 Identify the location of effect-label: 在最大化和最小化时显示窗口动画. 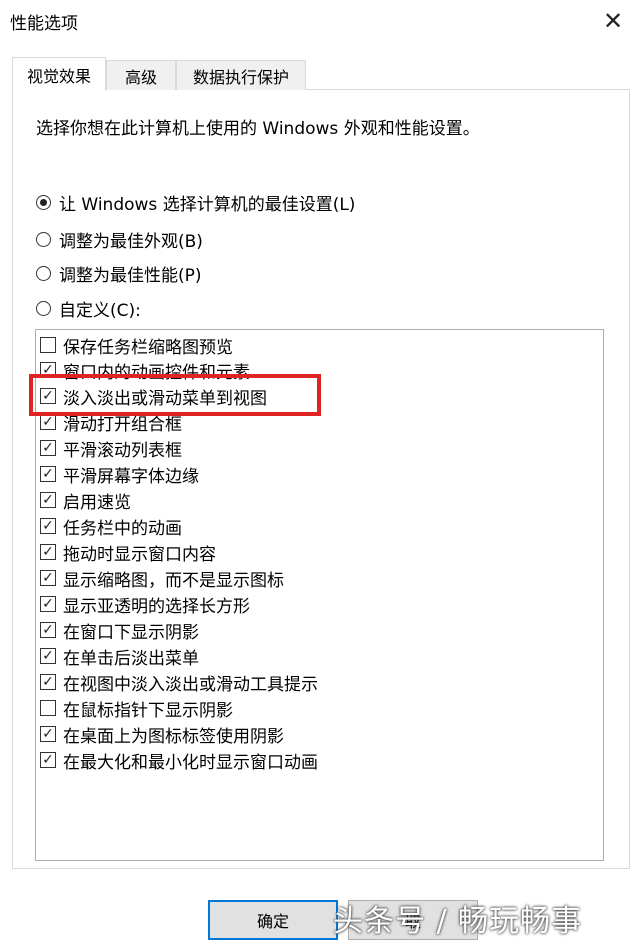
(190, 762).